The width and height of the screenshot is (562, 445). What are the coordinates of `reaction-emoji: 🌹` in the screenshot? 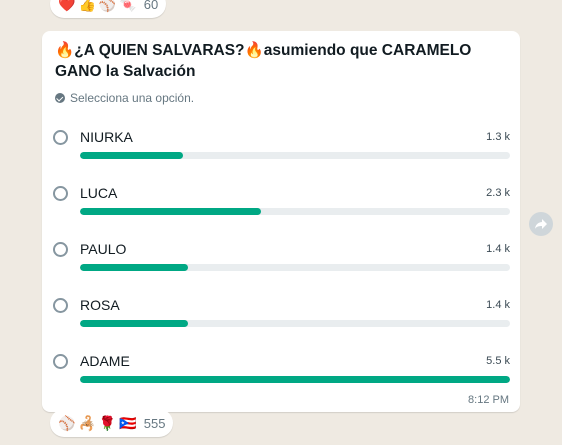 It's located at (107, 423).